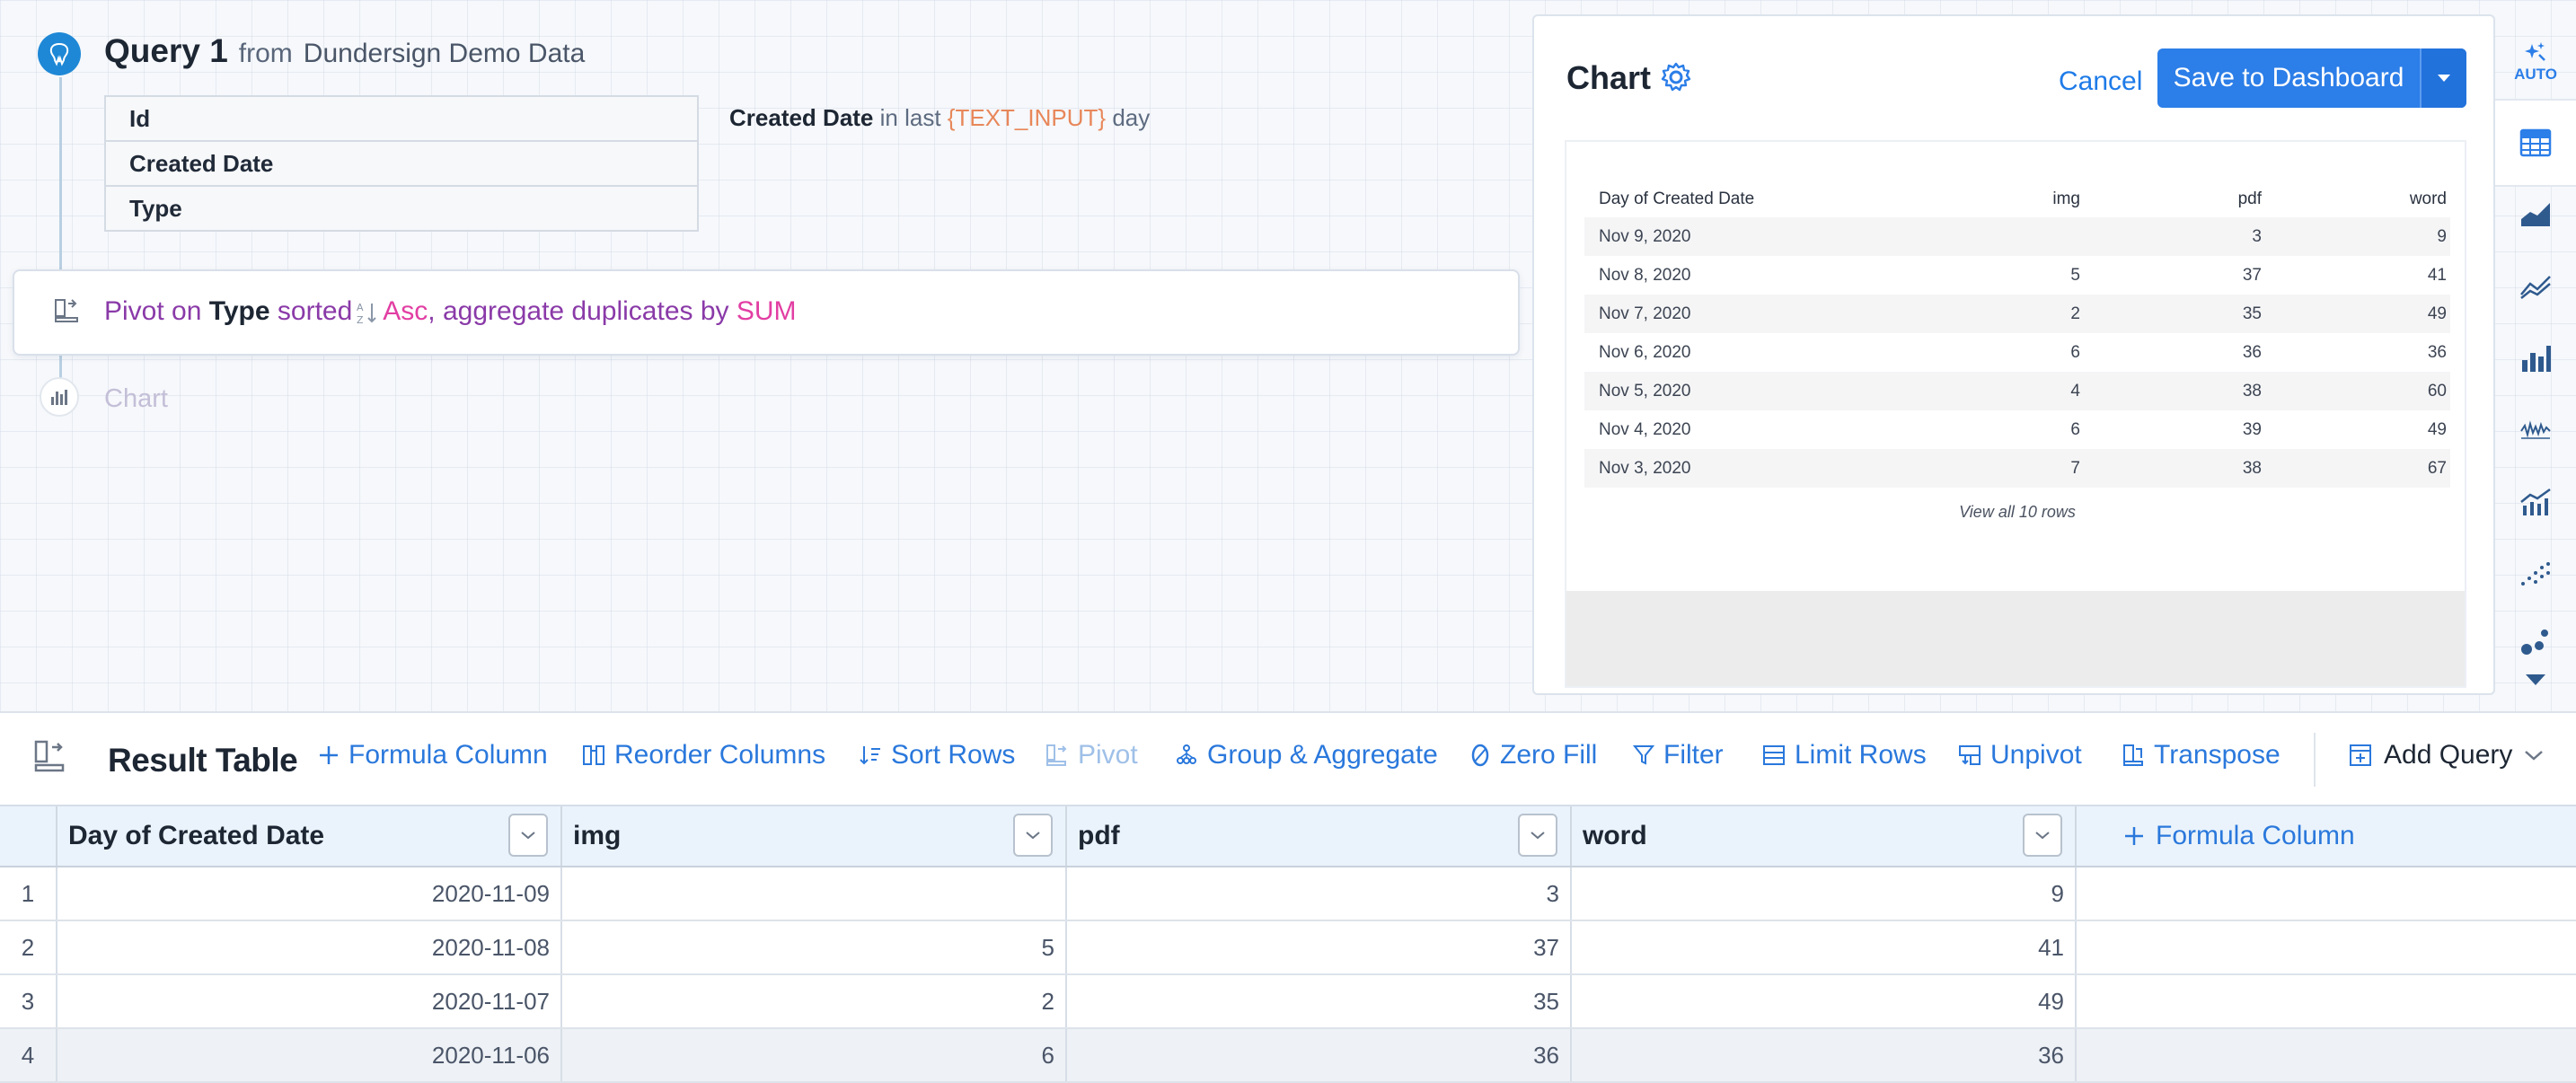 The height and width of the screenshot is (1083, 2576). What do you see at coordinates (1645, 391) in the screenshot?
I see `preview-cell: Nov 5, 2020` at bounding box center [1645, 391].